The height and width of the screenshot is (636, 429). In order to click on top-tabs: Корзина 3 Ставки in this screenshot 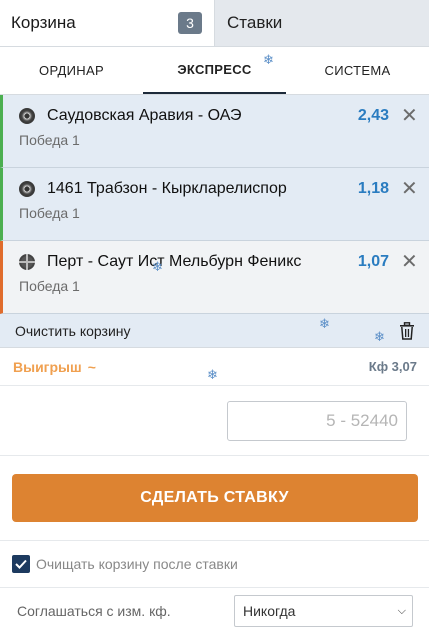, I will do `click(214, 23)`.